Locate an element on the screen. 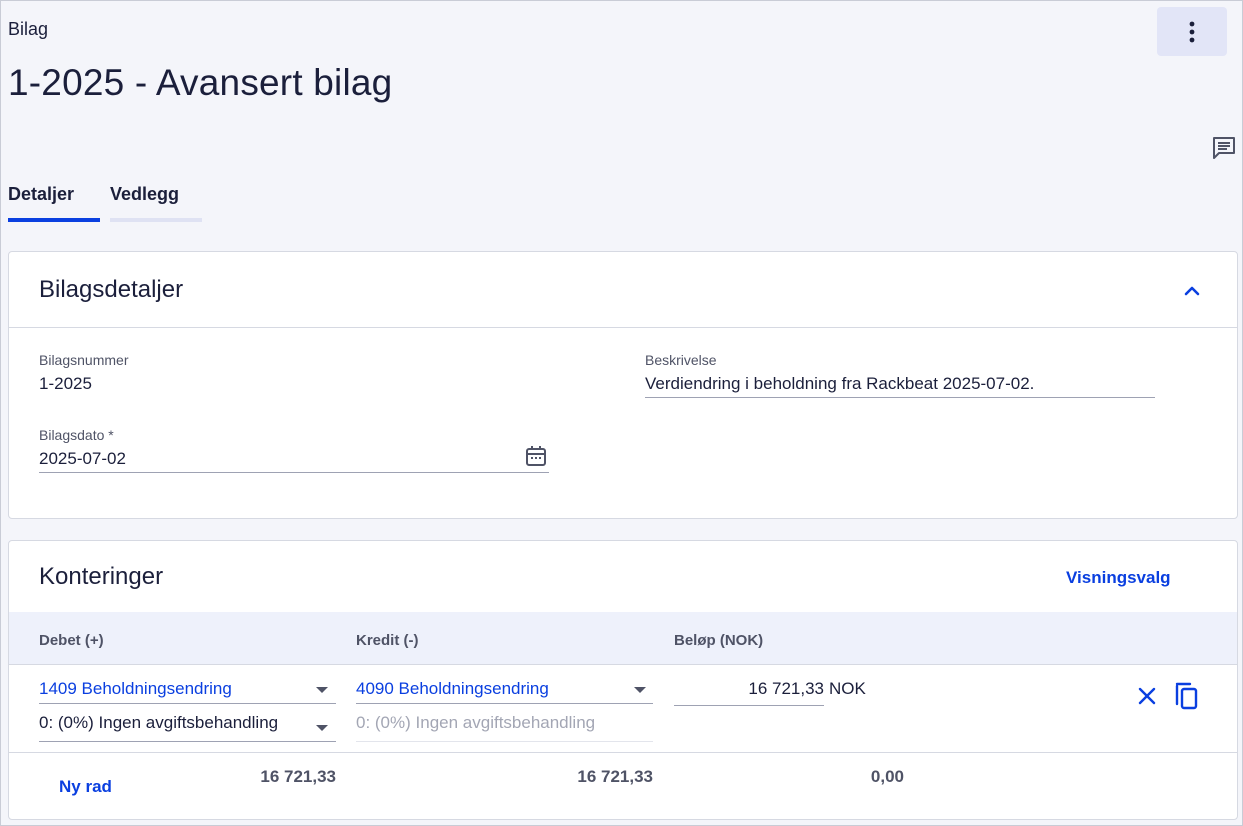  tab-bar: Detaljer Vedlegg is located at coordinates (105, 203).